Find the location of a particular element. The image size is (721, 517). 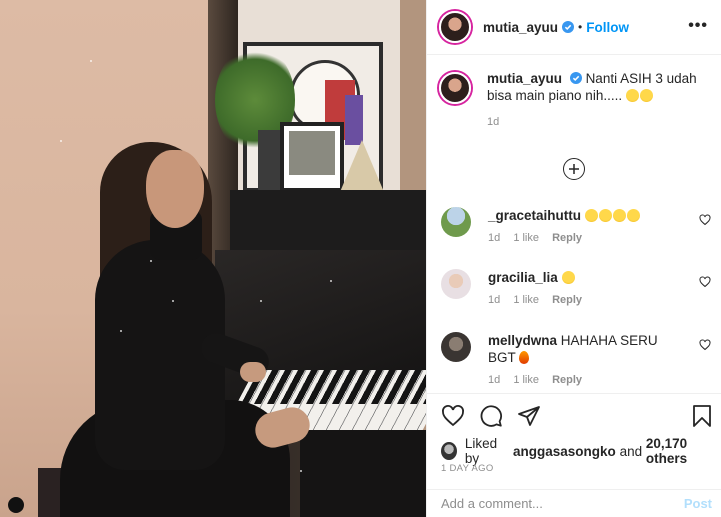

author-username: mutia_ayuu is located at coordinates (520, 27).